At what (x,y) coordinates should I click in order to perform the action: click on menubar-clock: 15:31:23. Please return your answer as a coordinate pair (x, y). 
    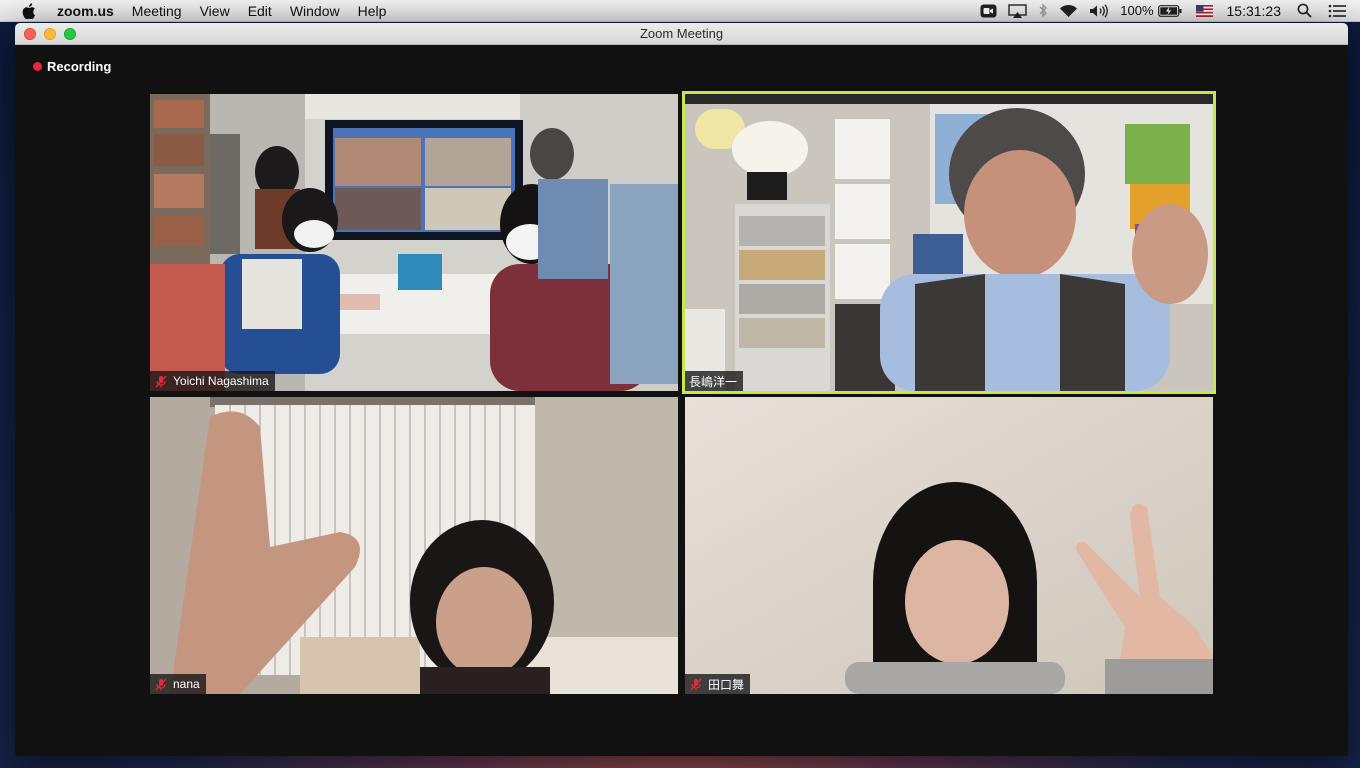
    Looking at the image, I should click on (1254, 11).